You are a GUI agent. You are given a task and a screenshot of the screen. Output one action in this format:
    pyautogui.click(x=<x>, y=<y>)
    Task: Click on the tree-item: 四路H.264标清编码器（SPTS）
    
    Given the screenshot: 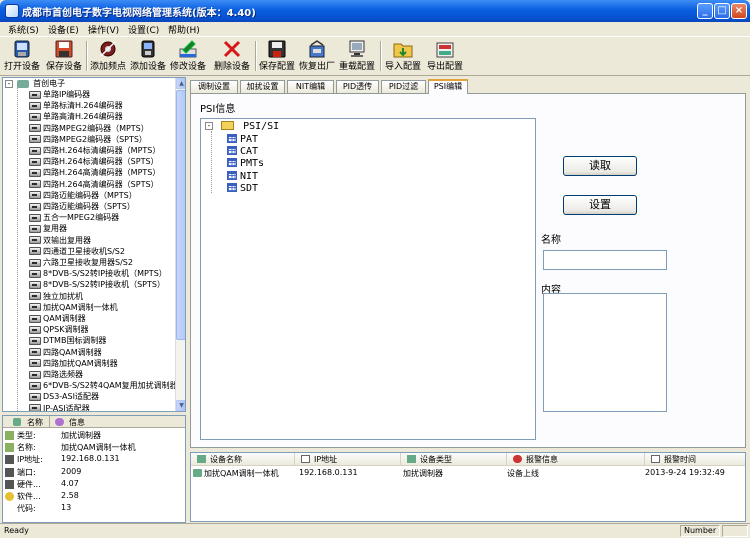 What is the action you would take?
    pyautogui.click(x=94, y=161)
    